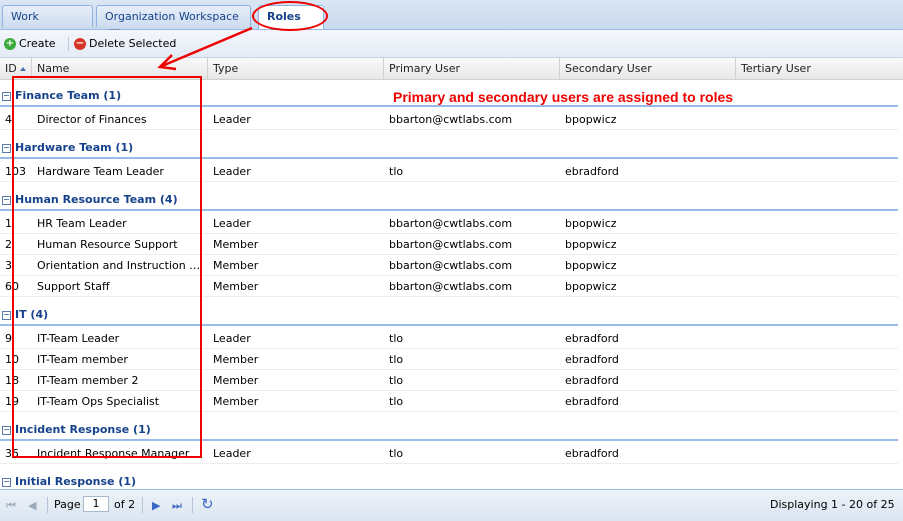  I want to click on first-page-icon: ⏮, so click(11, 506).